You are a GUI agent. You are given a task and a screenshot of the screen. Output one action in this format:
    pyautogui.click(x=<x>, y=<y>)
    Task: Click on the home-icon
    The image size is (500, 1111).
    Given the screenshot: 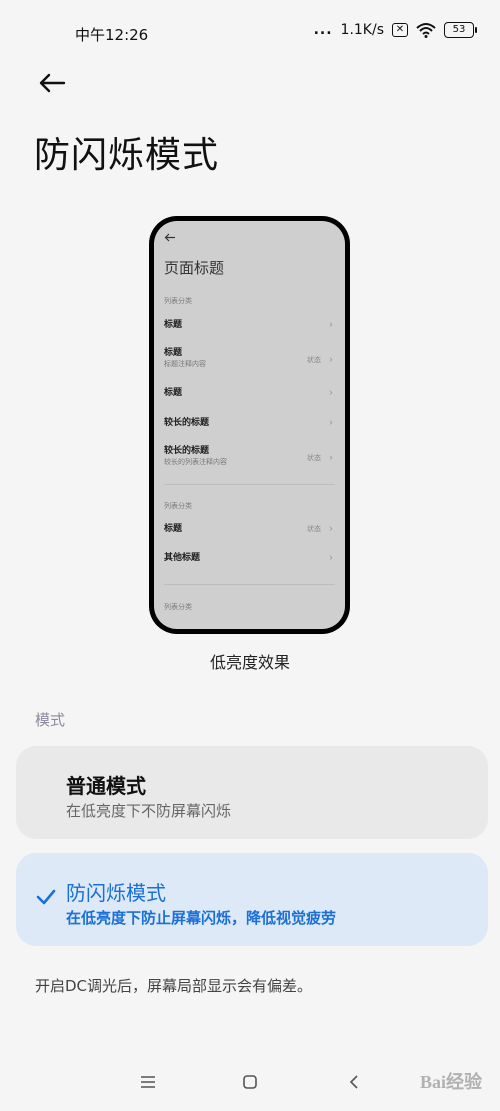 What is the action you would take?
    pyautogui.click(x=250, y=1082)
    